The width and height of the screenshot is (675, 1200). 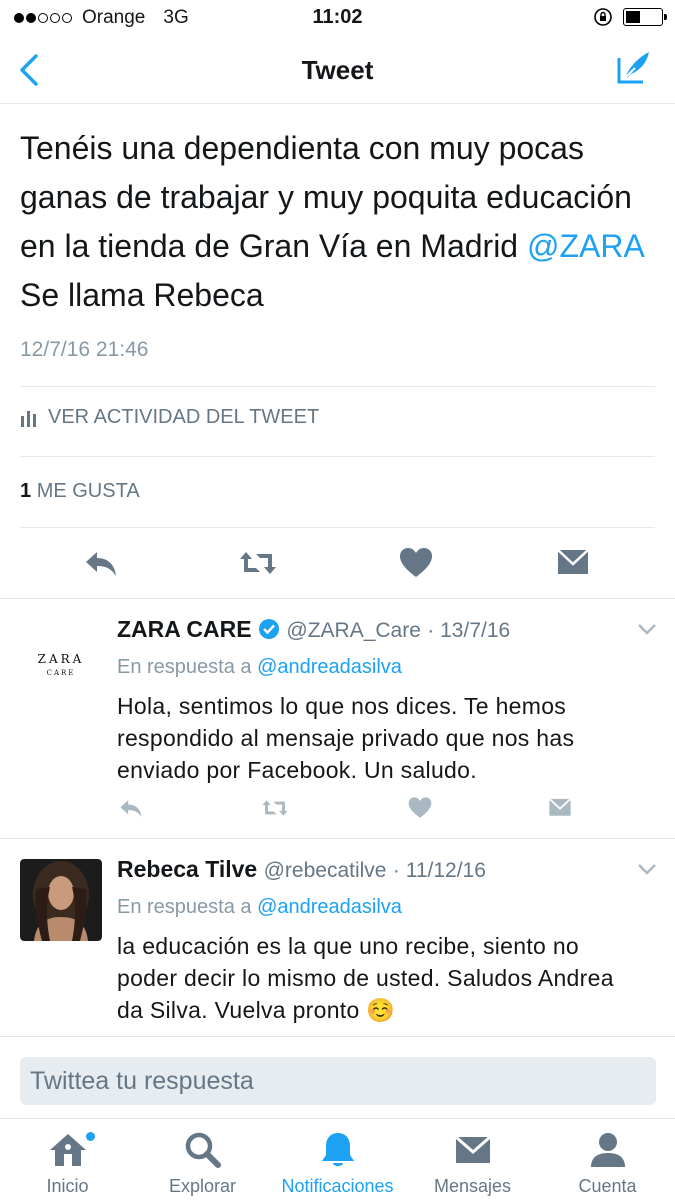 What do you see at coordinates (607, 1150) in the screenshot?
I see `person-icon` at bounding box center [607, 1150].